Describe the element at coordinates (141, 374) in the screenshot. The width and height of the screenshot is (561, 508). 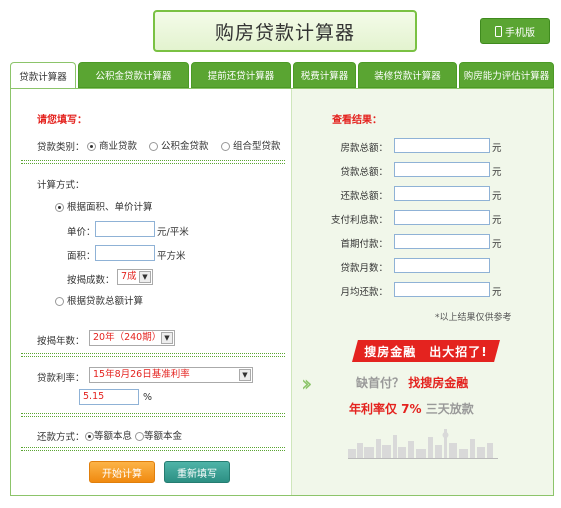
I see `loan-rate-value: 15年8月26日基准利率` at that location.